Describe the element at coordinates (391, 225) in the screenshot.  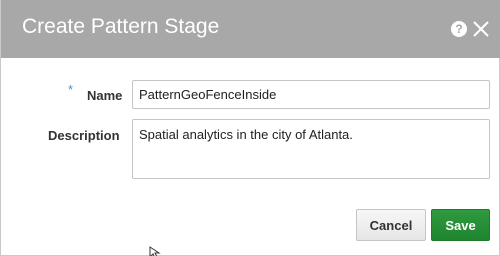
I see `cancel-button: Cancel` at that location.